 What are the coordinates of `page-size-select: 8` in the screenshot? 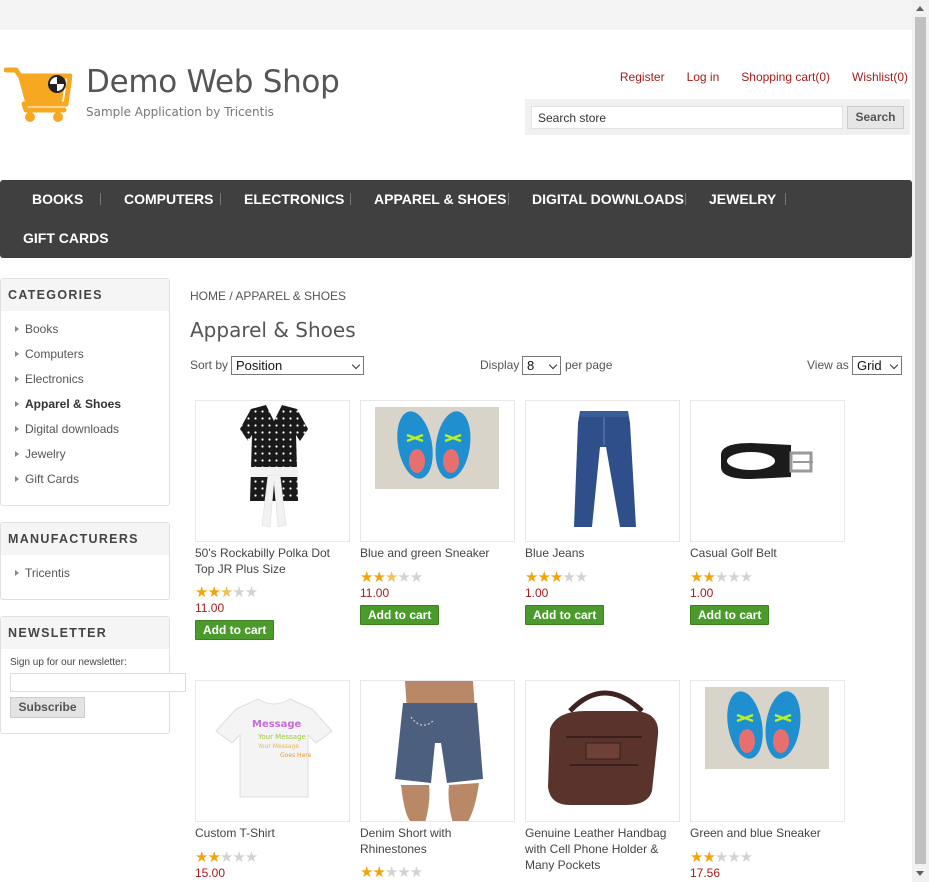 It's located at (541, 365).